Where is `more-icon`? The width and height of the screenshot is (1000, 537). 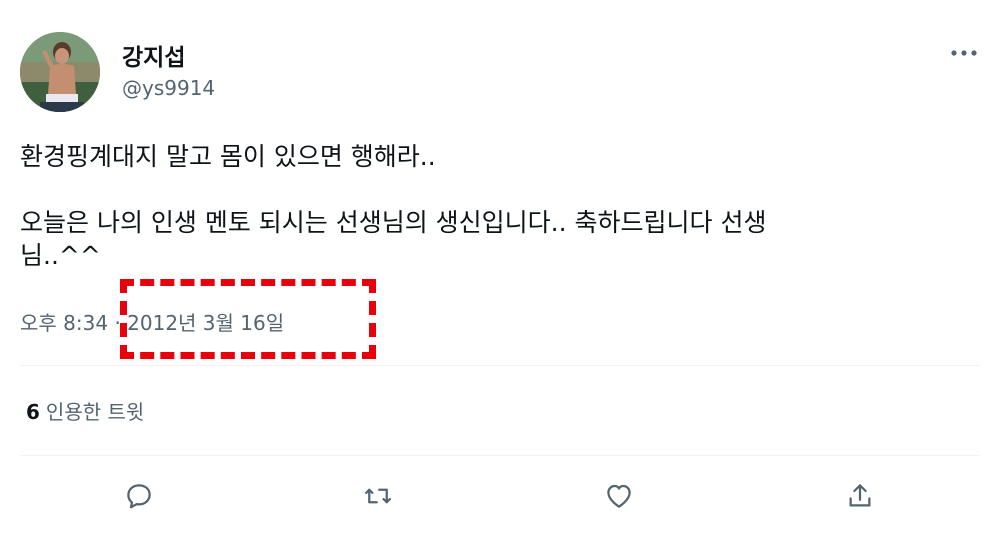 more-icon is located at coordinates (964, 53).